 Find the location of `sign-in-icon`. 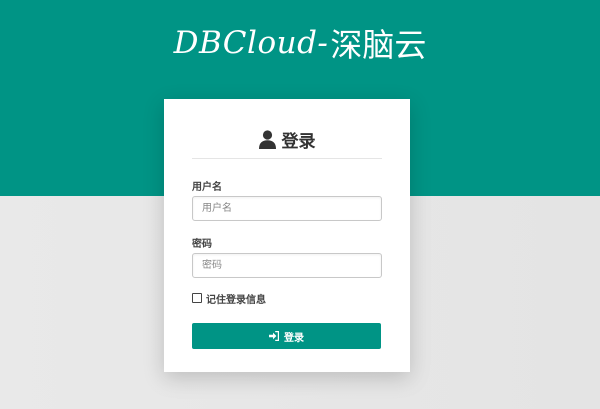

sign-in-icon is located at coordinates (274, 336).